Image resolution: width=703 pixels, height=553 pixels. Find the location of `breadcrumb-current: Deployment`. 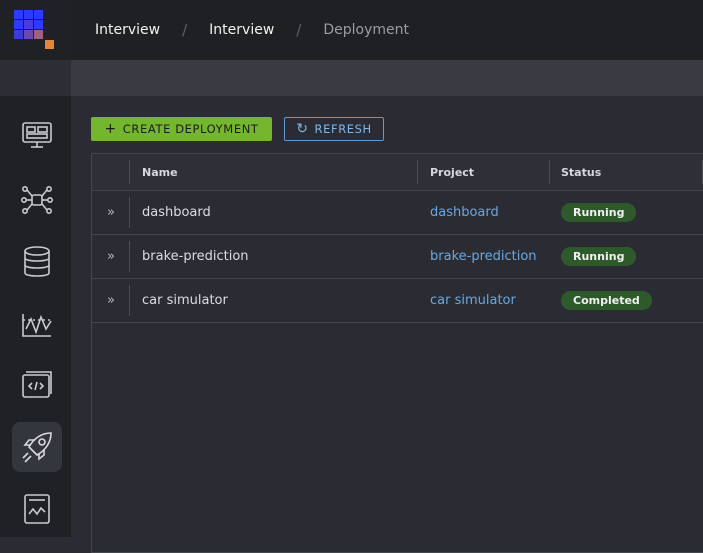

breadcrumb-current: Deployment is located at coordinates (366, 30).